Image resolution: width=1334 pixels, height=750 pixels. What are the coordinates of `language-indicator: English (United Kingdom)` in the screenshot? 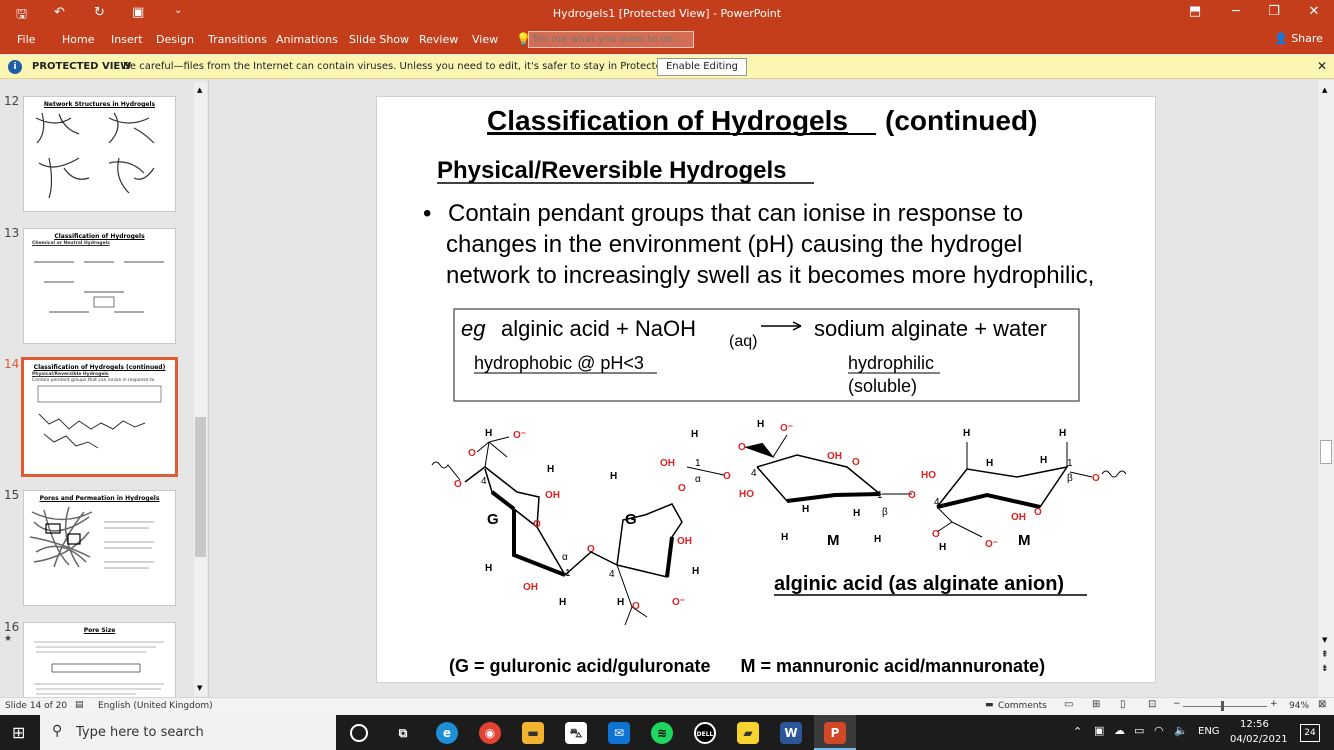 It's located at (155, 706).